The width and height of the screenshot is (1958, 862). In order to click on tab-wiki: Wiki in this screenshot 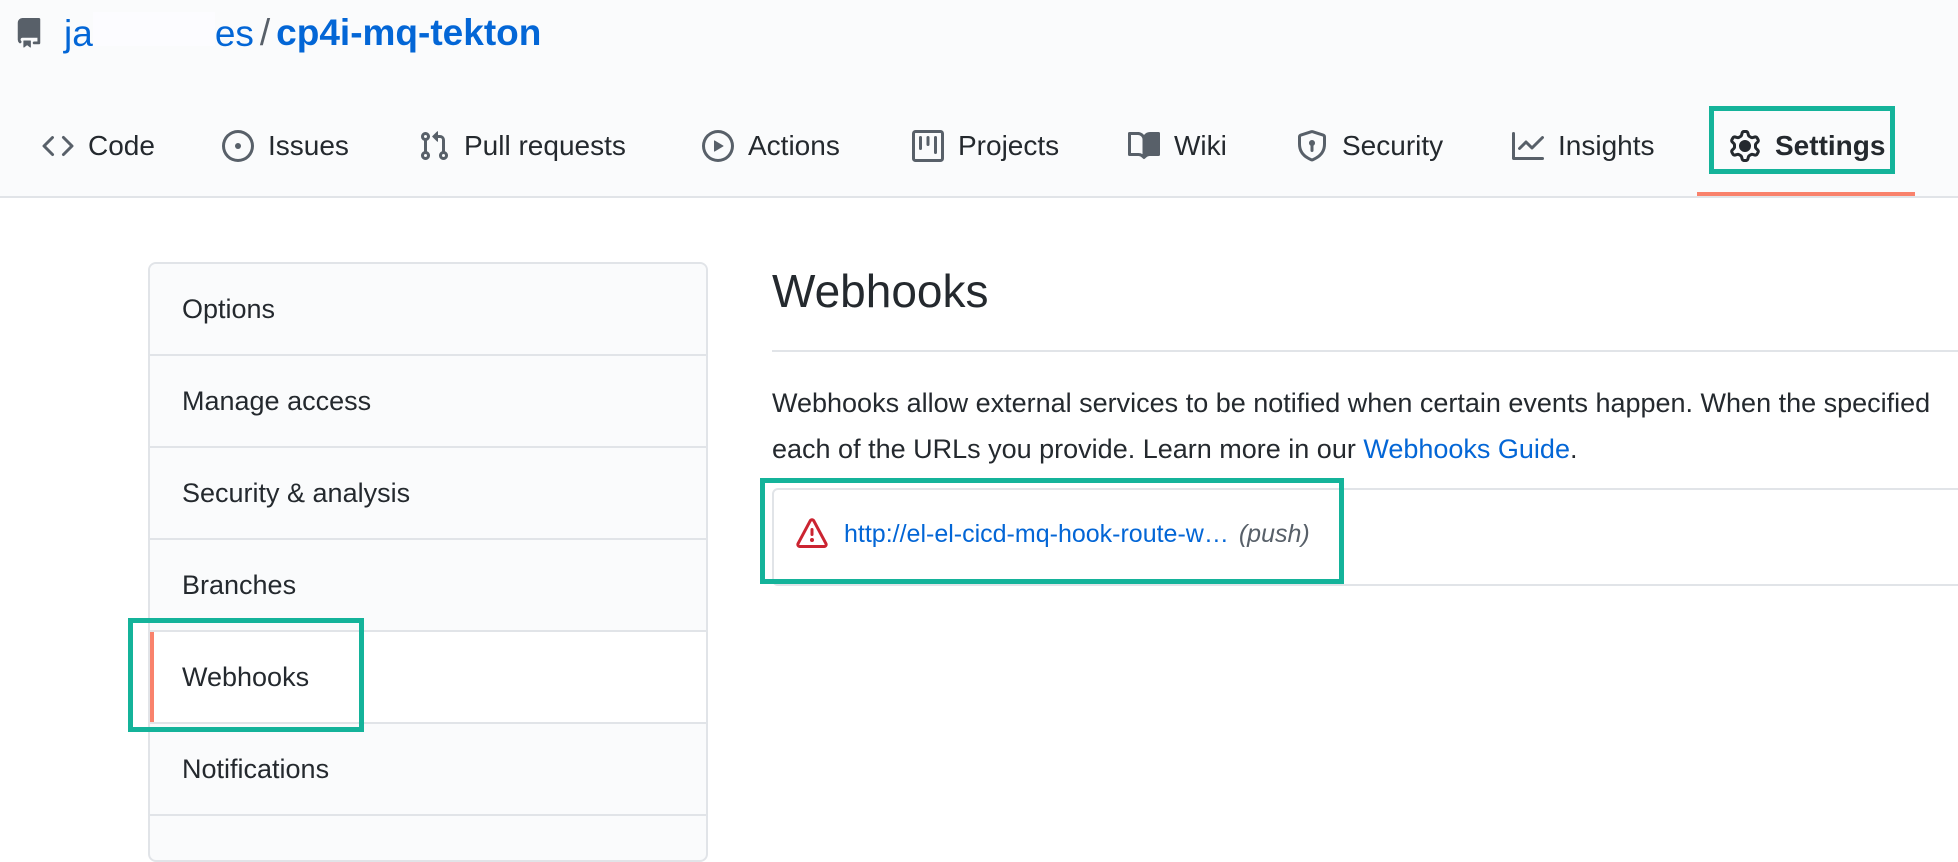, I will do `click(1177, 146)`.